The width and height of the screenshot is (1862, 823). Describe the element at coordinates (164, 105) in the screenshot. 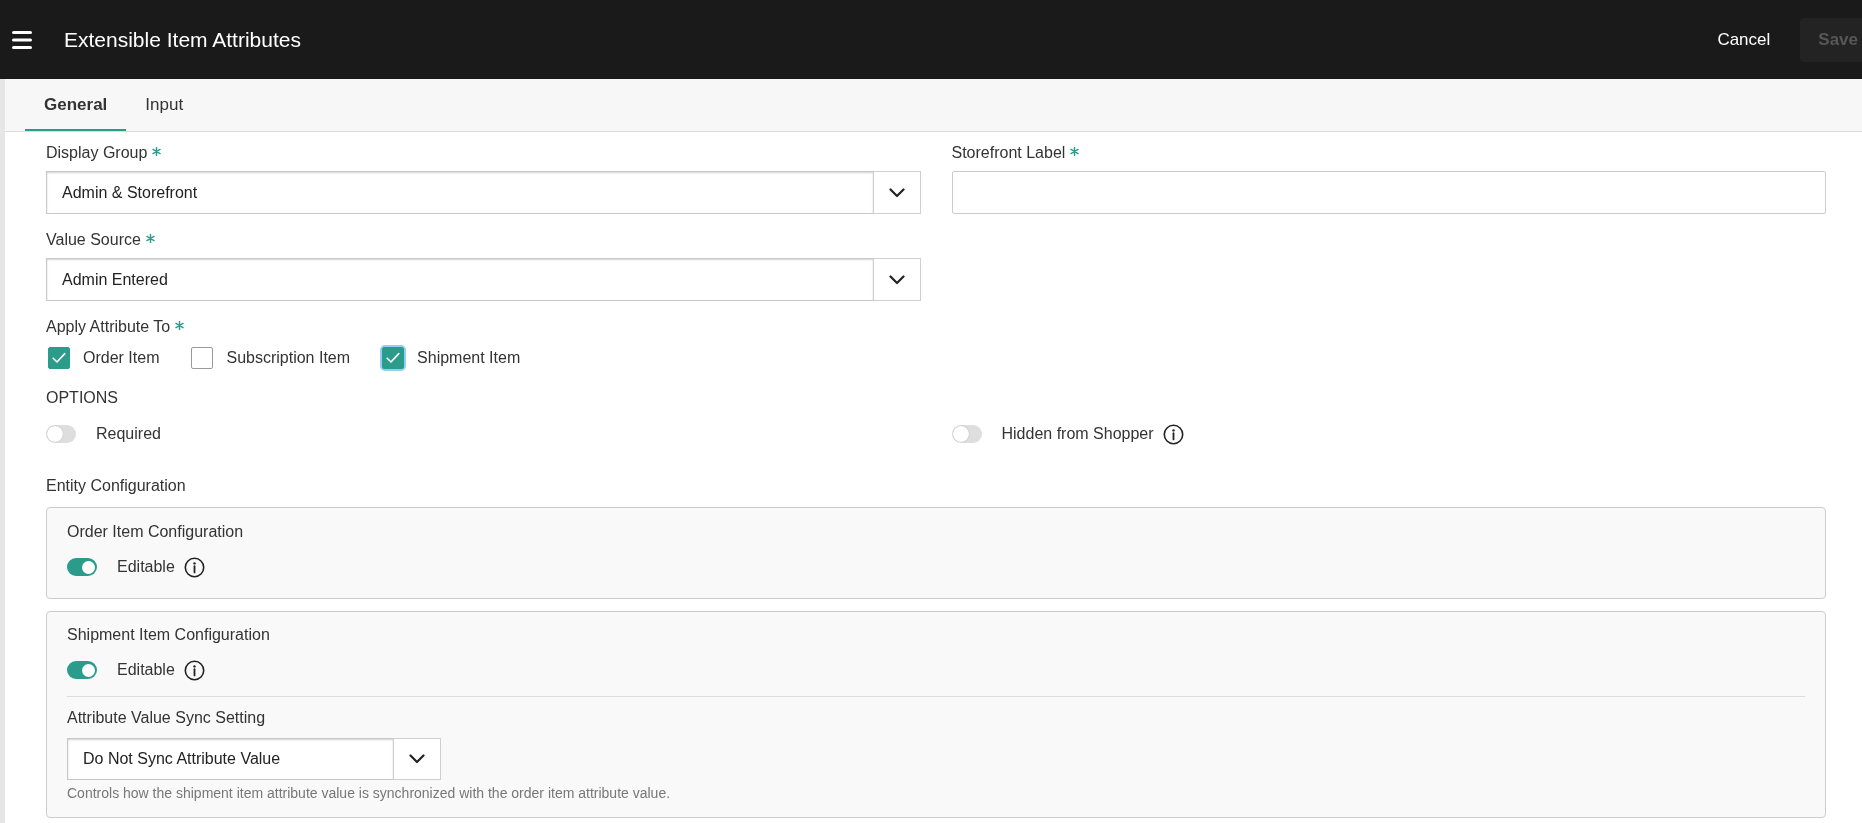

I see `tab: Input` at that location.